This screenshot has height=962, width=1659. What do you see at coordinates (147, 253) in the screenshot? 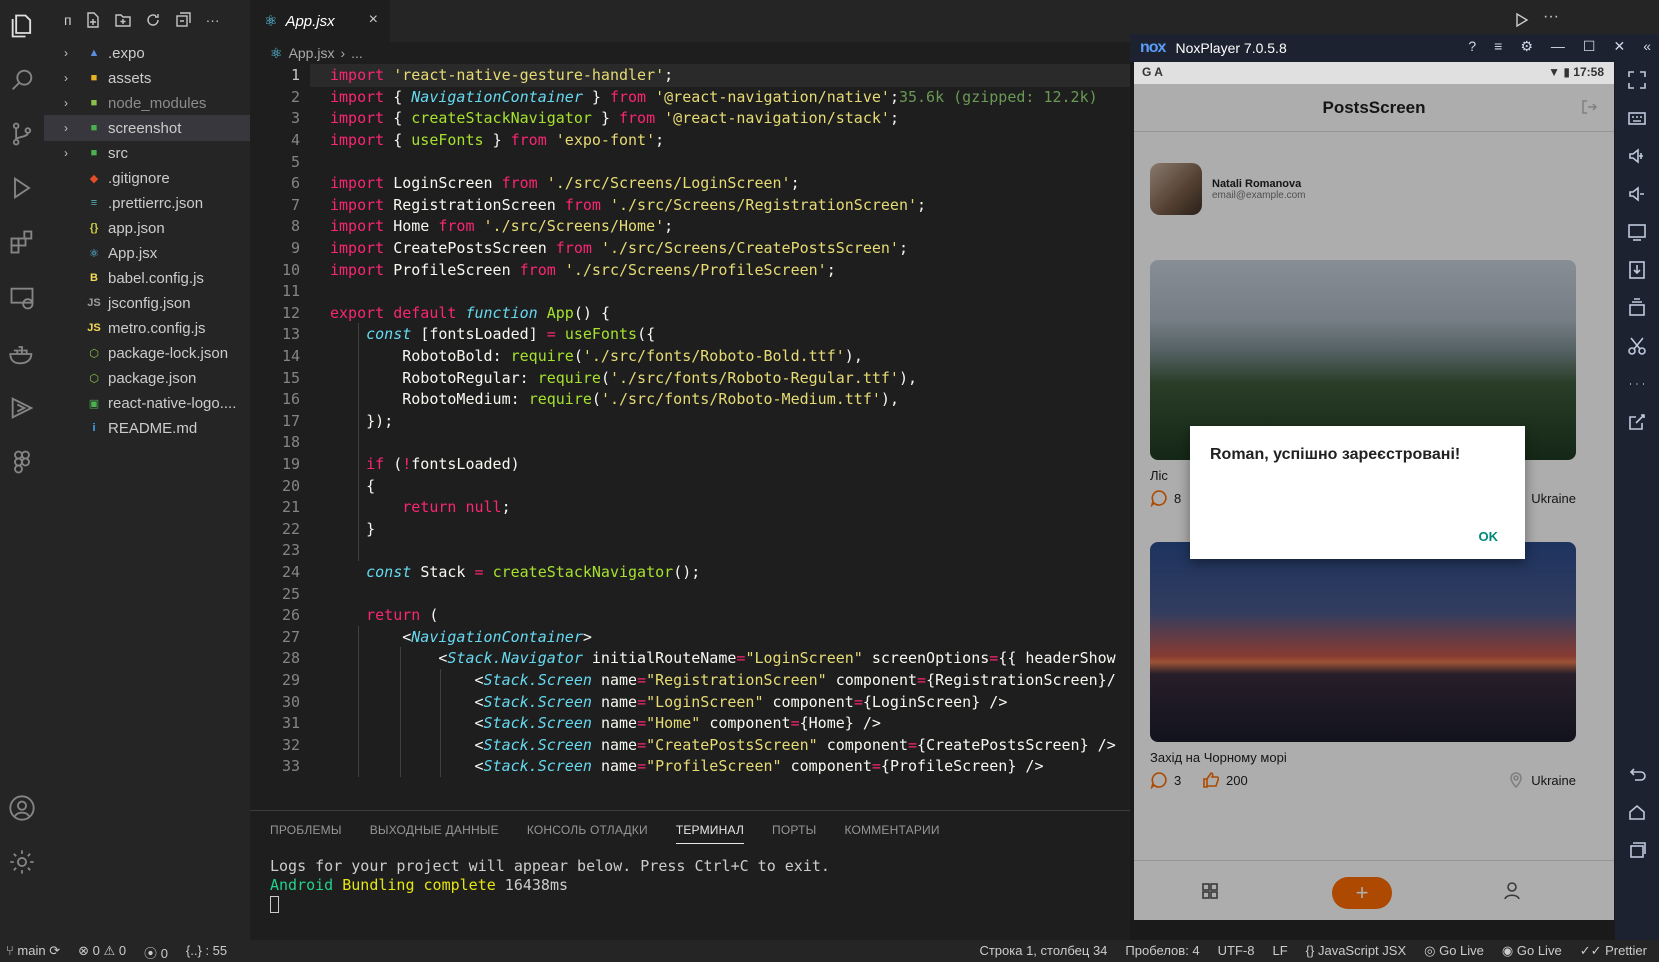
I see `tree-file: ⚛ App.jsx` at bounding box center [147, 253].